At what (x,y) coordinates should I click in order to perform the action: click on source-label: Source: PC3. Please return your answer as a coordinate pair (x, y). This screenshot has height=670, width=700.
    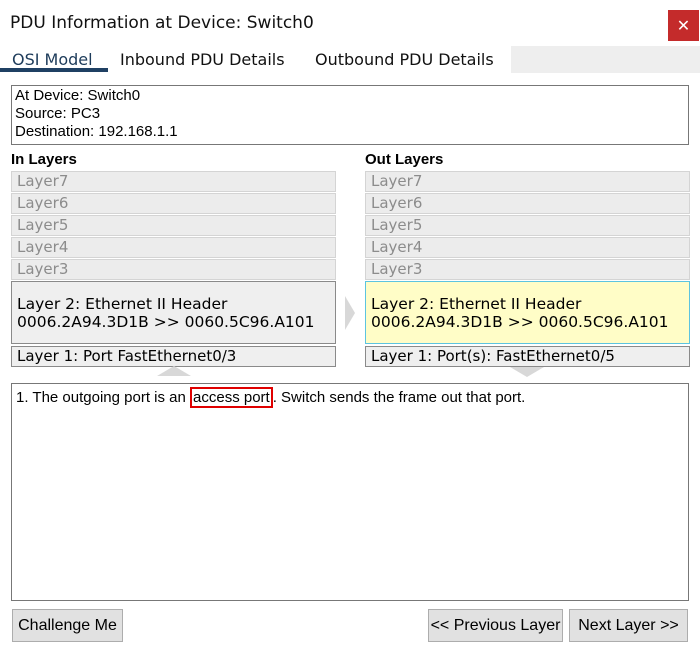
    Looking at the image, I should click on (58, 113).